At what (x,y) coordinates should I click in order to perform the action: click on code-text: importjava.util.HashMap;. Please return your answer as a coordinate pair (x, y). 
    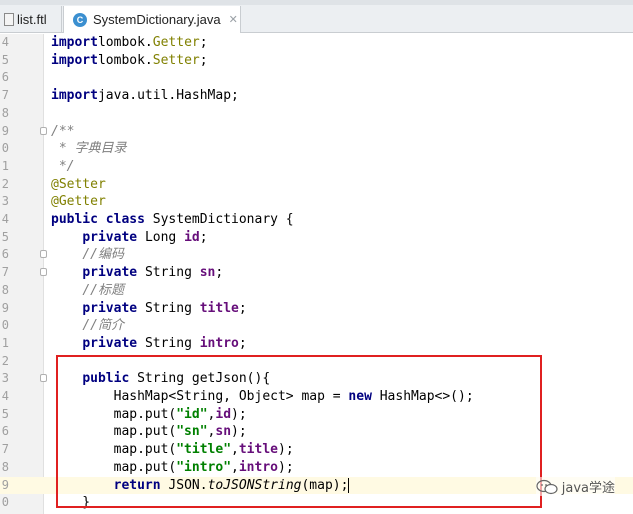
    Looking at the image, I should click on (145, 96).